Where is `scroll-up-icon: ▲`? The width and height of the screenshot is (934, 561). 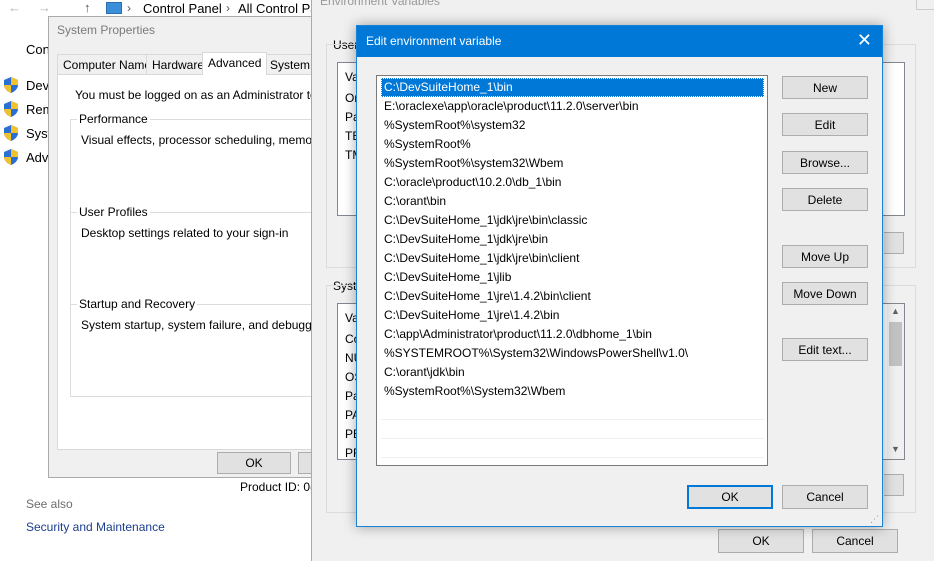 scroll-up-icon: ▲ is located at coordinates (895, 311).